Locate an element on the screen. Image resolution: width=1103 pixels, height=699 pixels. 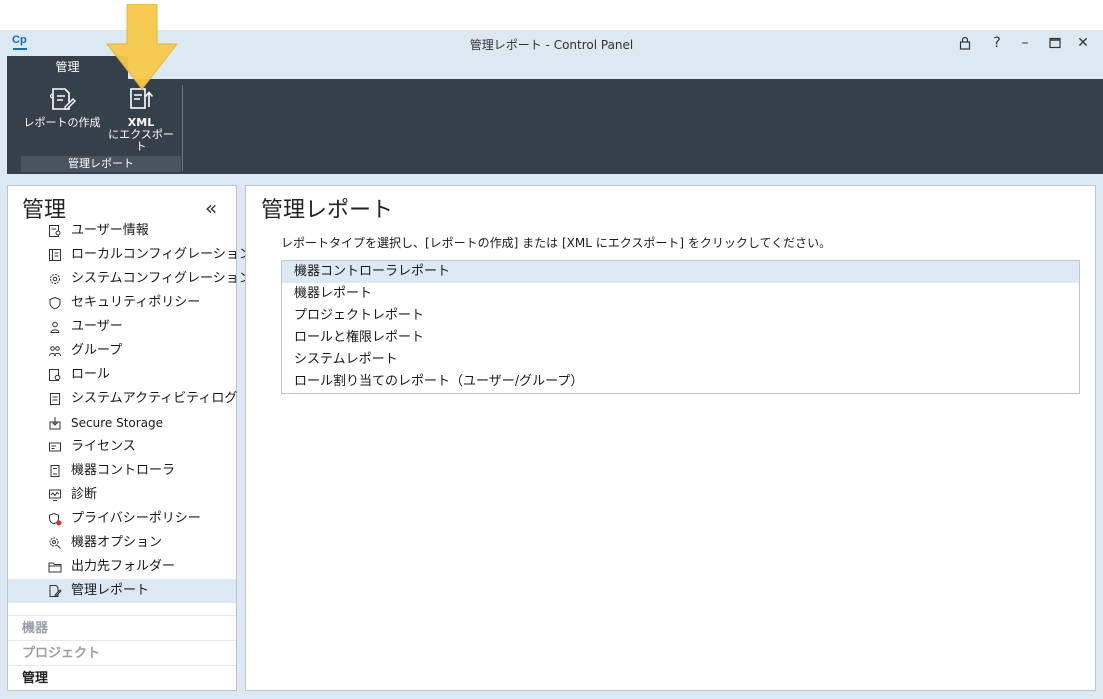
device-options-icon is located at coordinates (55, 543).